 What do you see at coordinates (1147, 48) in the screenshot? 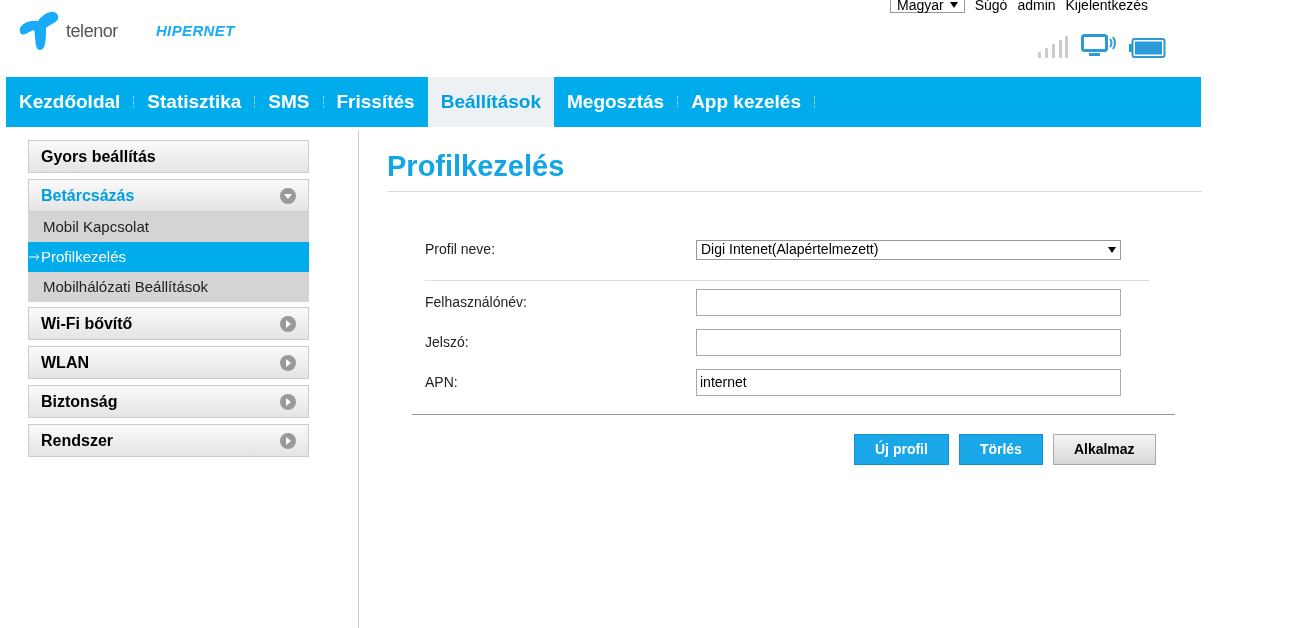
I see `battery-icon` at bounding box center [1147, 48].